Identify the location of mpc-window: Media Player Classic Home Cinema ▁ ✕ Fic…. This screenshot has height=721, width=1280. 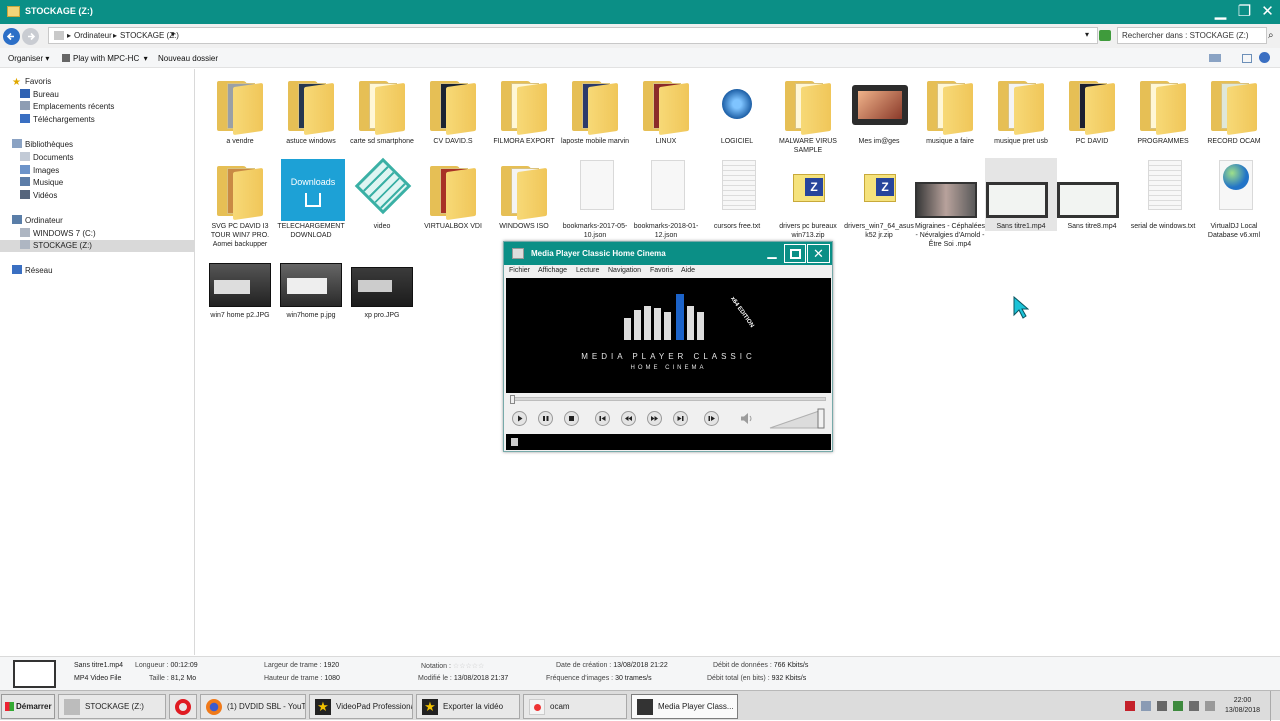
(668, 346).